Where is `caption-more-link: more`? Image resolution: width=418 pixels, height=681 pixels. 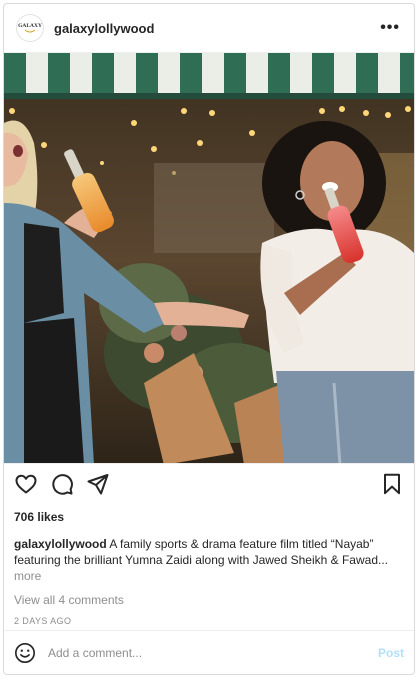
caption-more-link: more is located at coordinates (27, 576).